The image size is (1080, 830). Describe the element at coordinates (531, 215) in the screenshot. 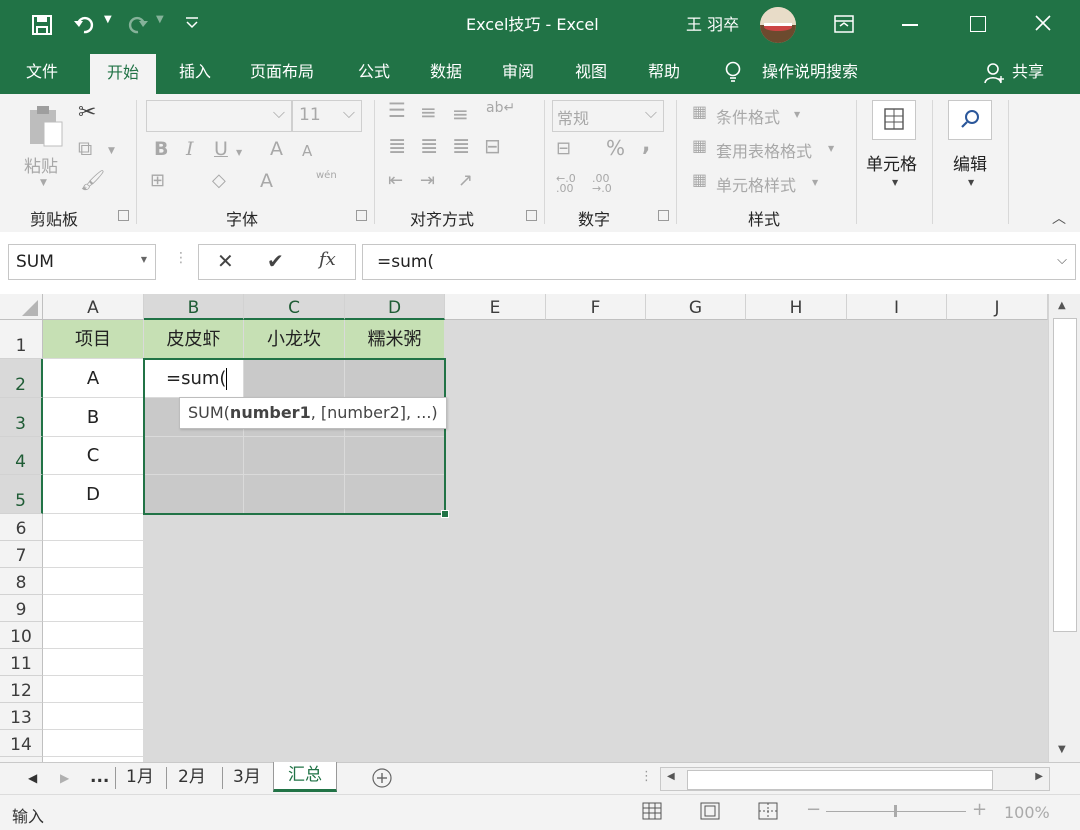

I see `alignment-launcher-icon` at that location.